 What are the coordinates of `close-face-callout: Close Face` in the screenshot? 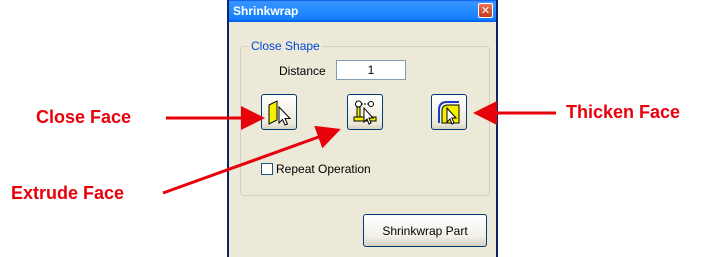 It's located at (84, 117).